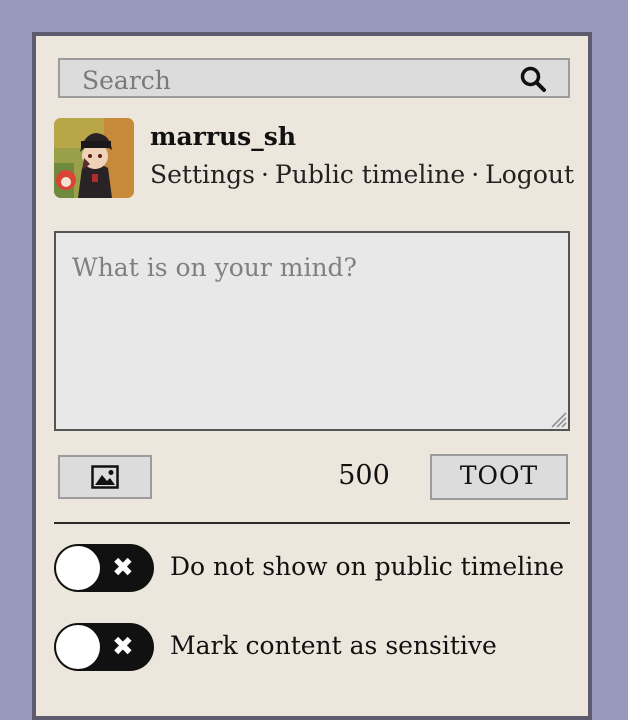 The height and width of the screenshot is (720, 628). Describe the element at coordinates (557, 418) in the screenshot. I see `resize-handle-icon` at that location.